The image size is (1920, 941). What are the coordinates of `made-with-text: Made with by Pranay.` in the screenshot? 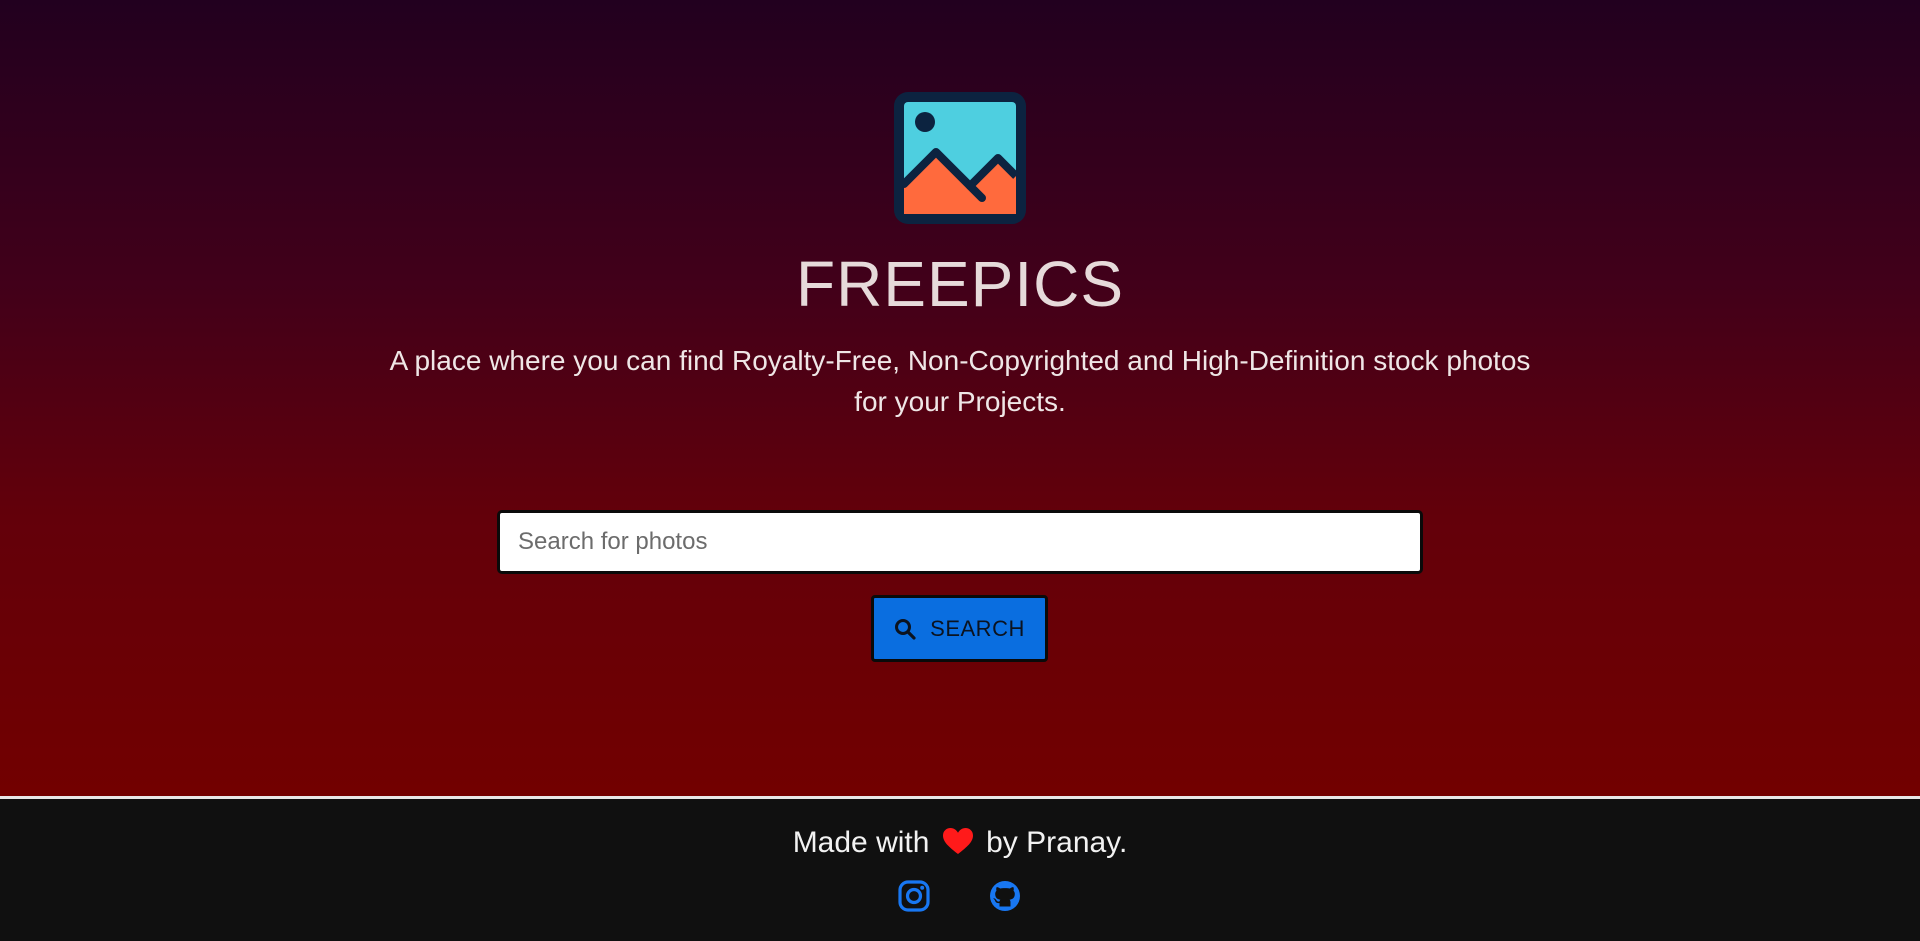 It's located at (960, 843).